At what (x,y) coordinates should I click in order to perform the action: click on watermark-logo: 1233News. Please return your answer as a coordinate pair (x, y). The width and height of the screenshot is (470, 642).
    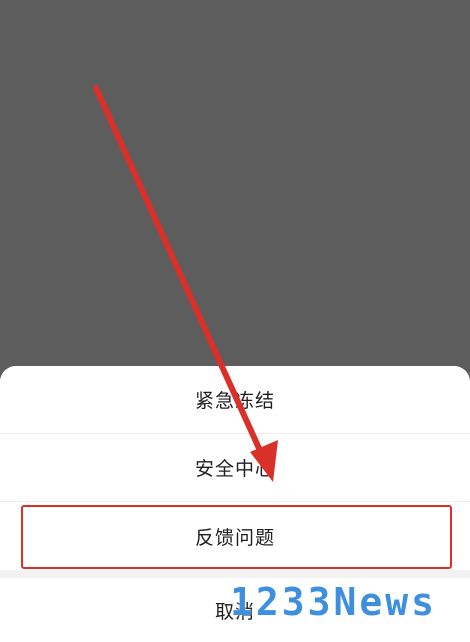
    Looking at the image, I should click on (334, 602).